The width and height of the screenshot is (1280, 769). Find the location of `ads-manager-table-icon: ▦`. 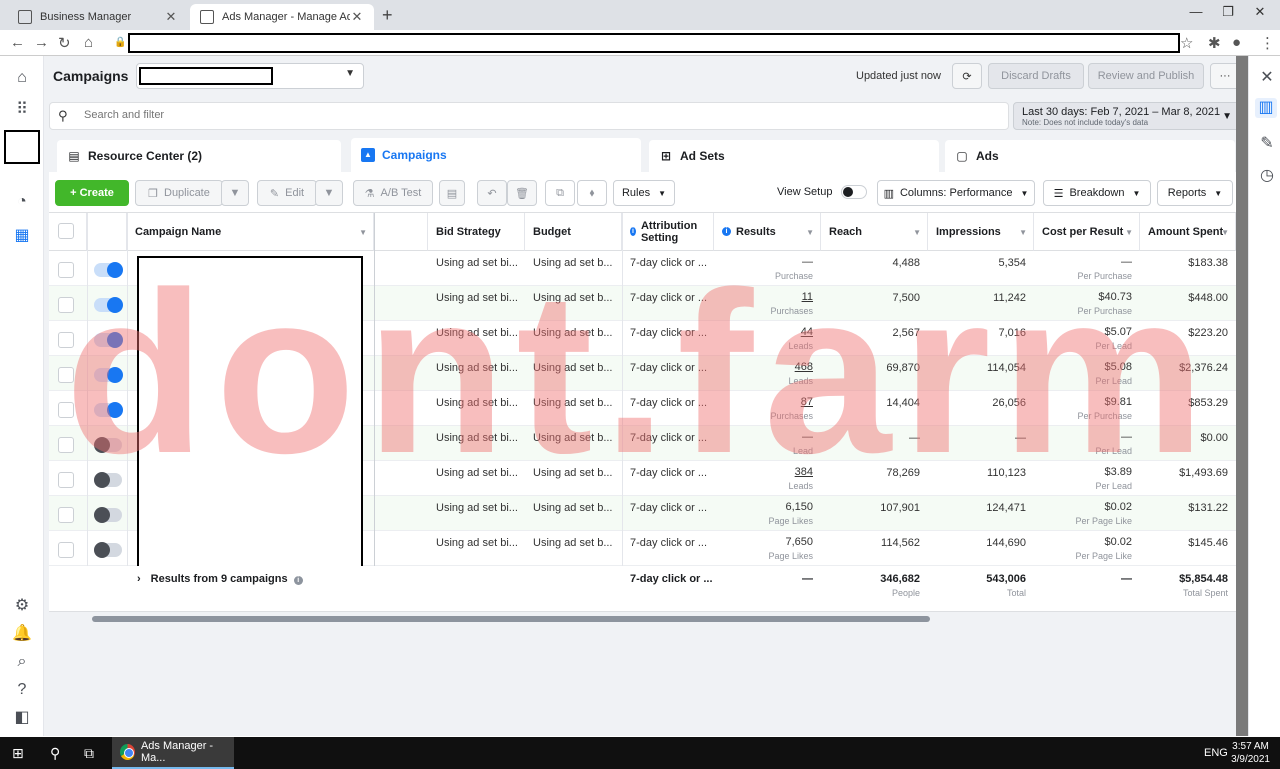

ads-manager-table-icon: ▦ is located at coordinates (22, 236).